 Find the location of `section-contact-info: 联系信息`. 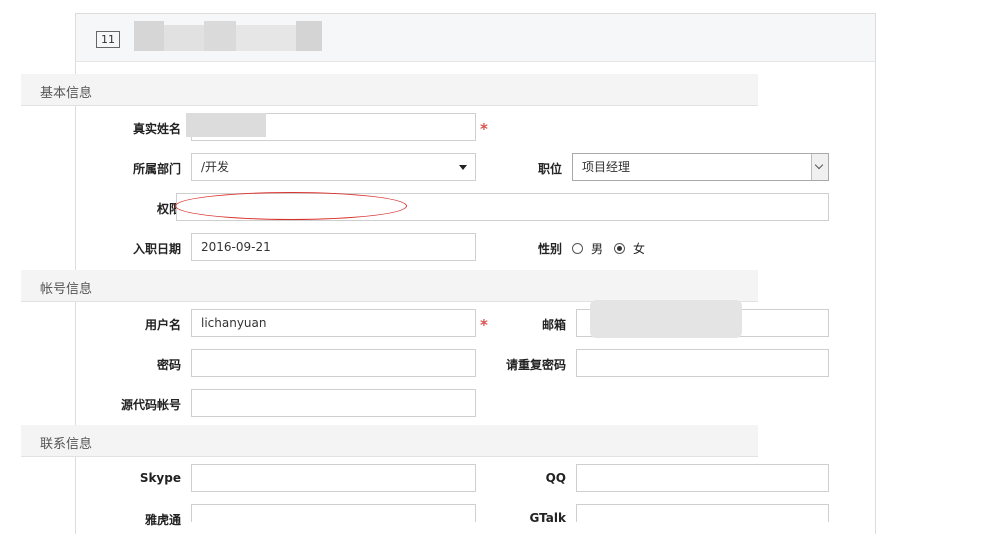

section-contact-info: 联系信息 is located at coordinates (389, 441).